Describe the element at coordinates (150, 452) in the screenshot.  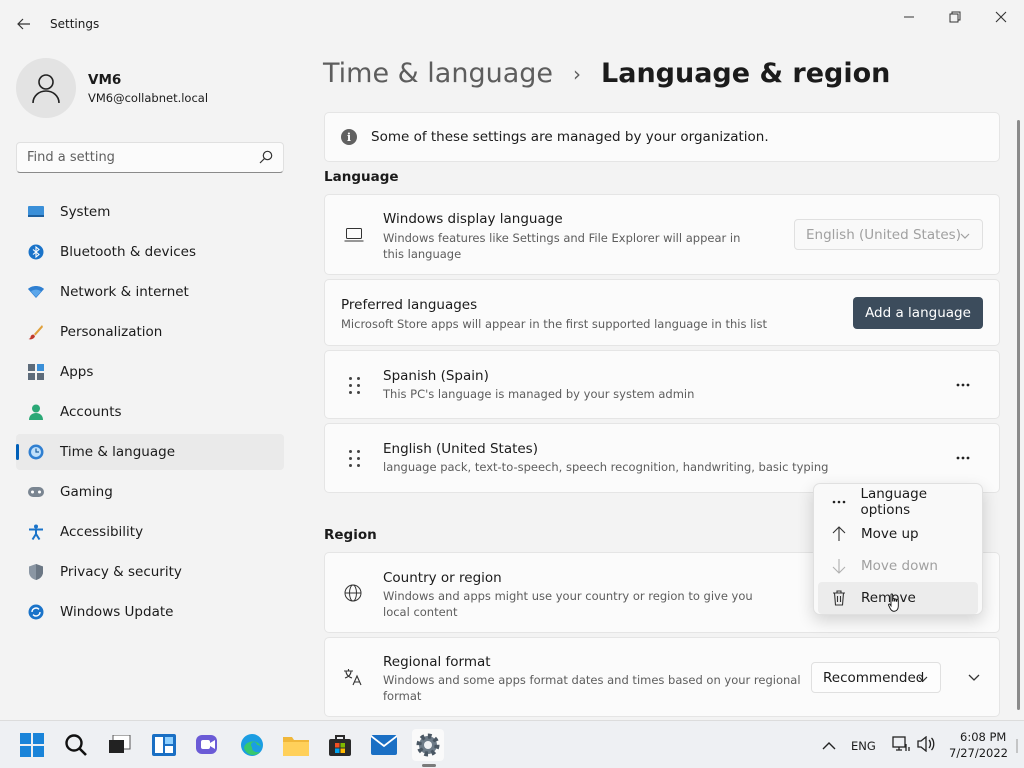
I see `sidebar-item-time-language: Time & language` at that location.